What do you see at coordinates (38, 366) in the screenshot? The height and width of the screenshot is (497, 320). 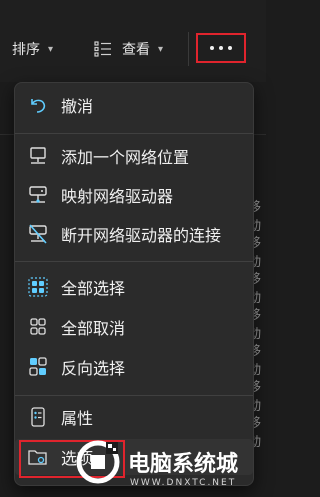 I see `invert-selection-icon` at bounding box center [38, 366].